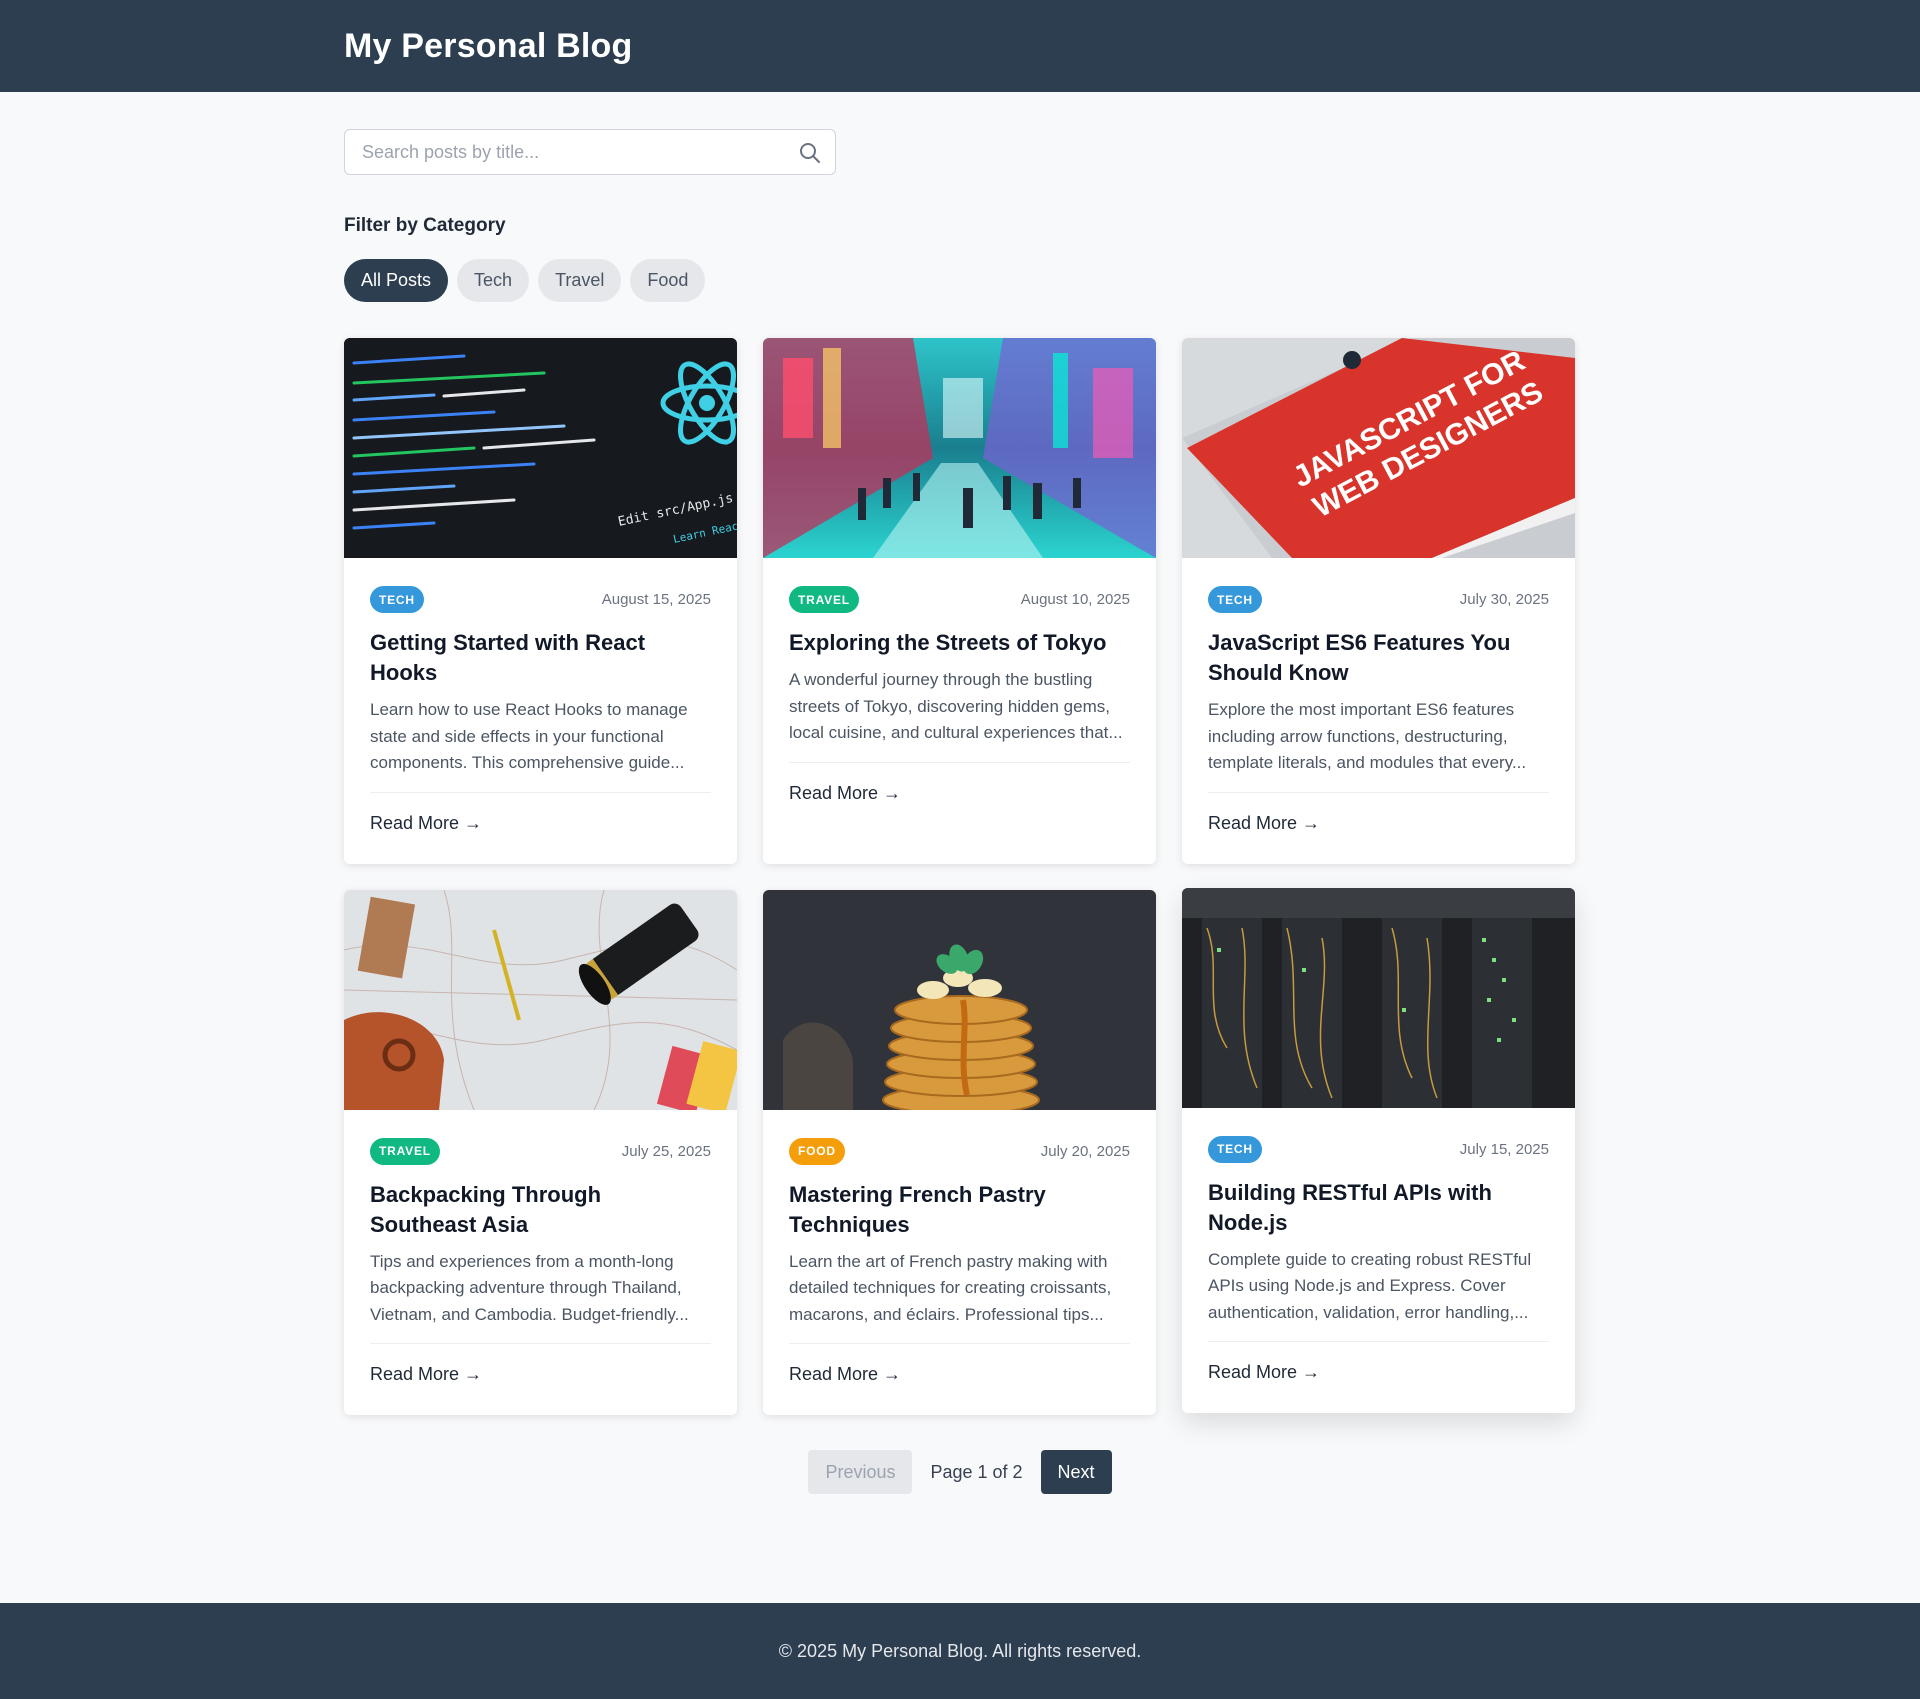 The image size is (1920, 1699). Describe the element at coordinates (540, 658) in the screenshot. I see `post-title: Getting Started with React Hooks` at that location.